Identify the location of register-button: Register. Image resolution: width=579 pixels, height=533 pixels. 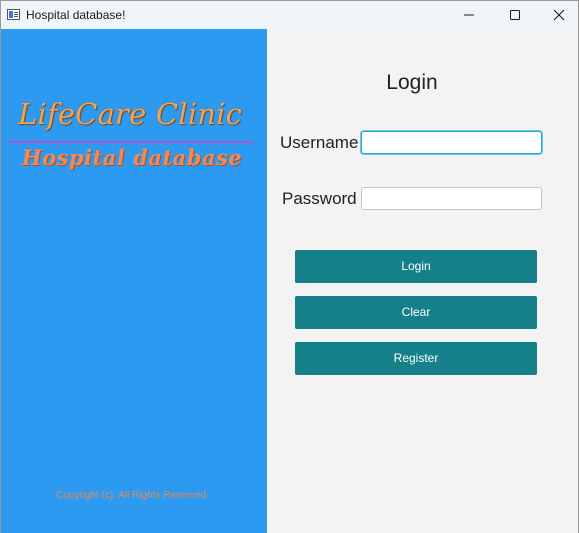
(416, 358).